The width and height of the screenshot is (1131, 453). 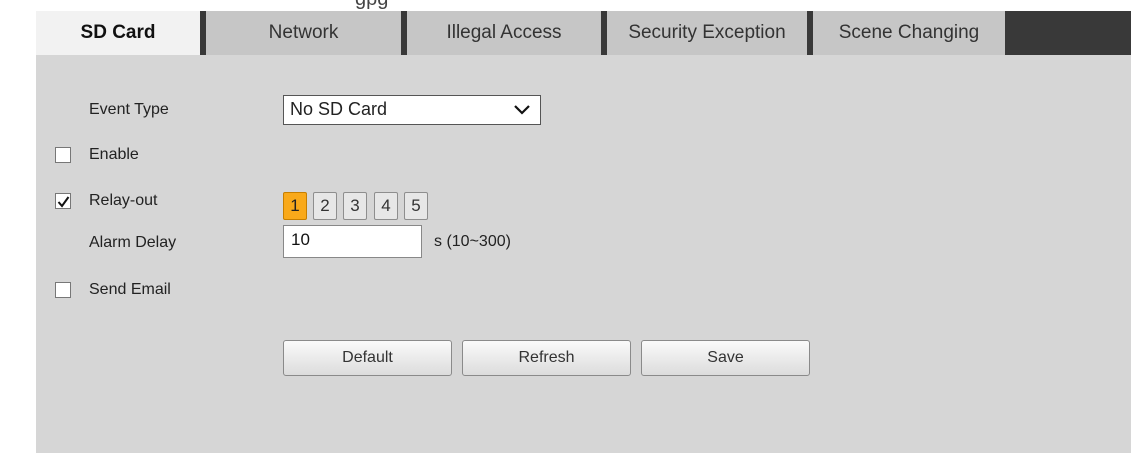 What do you see at coordinates (114, 154) in the screenshot?
I see `enable-label: Enable` at bounding box center [114, 154].